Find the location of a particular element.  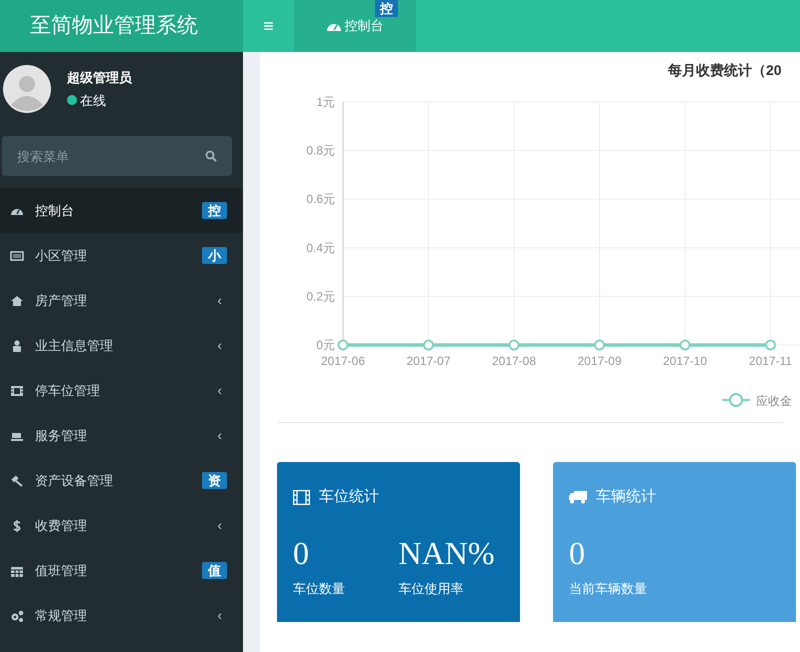

legend-label: 应收金 is located at coordinates (774, 401).